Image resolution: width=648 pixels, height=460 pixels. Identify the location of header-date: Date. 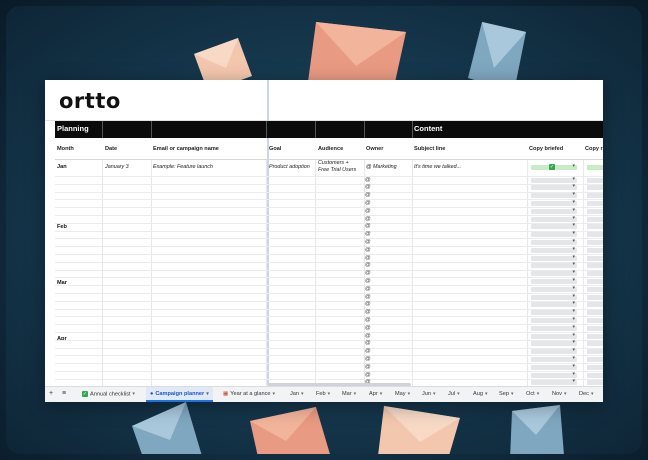
(111, 149).